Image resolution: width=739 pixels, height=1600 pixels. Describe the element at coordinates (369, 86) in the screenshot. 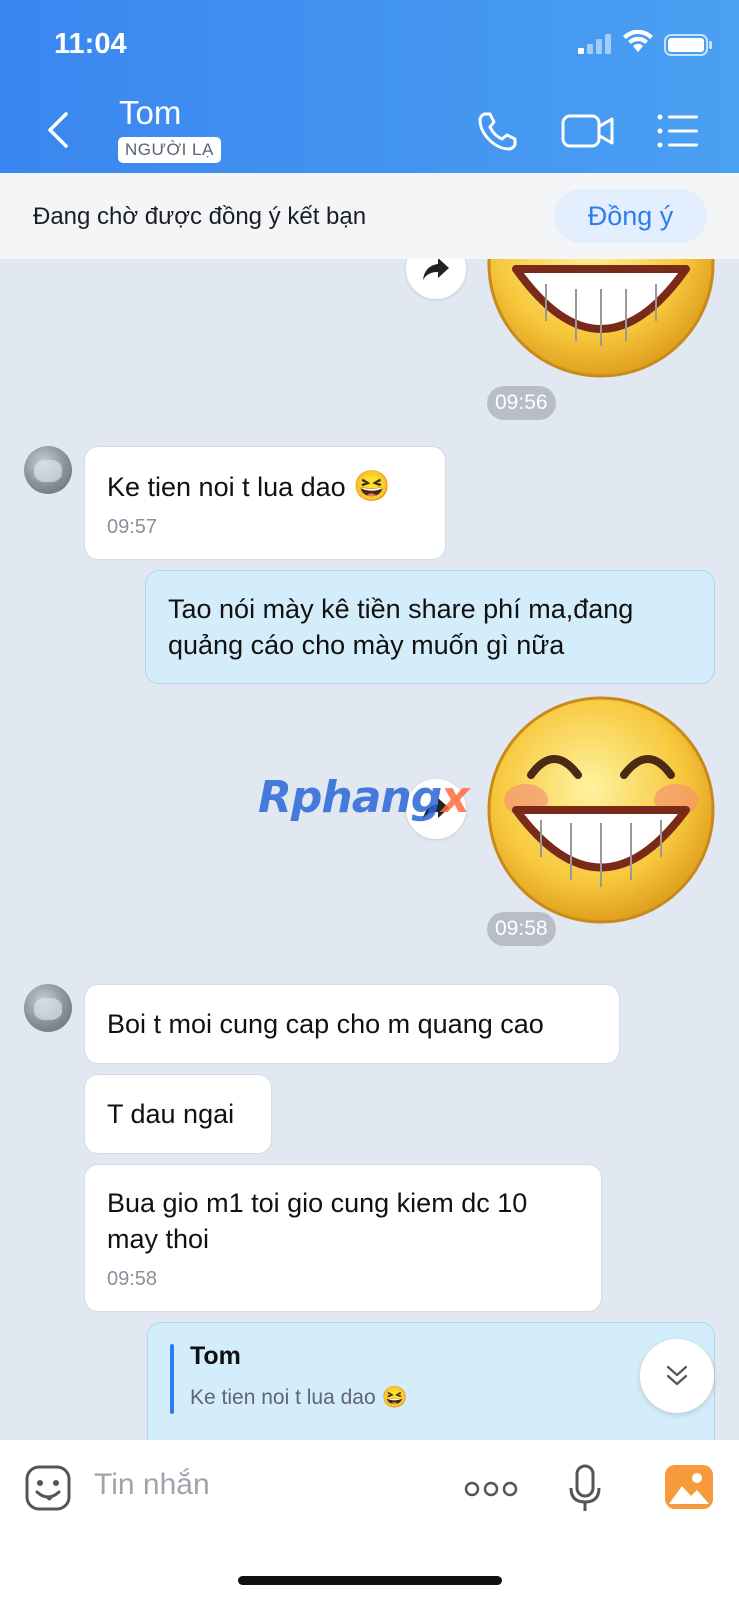

I see `chat-header: 11:04 Tom NGƯỜI LẠ` at that location.